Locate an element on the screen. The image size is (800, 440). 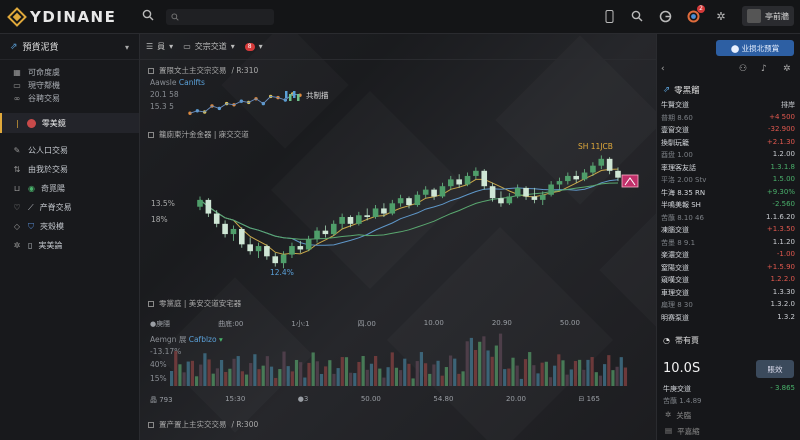
watchlist-row: 半鳴美報 SH -2.560 is located at coordinates (728, 206).